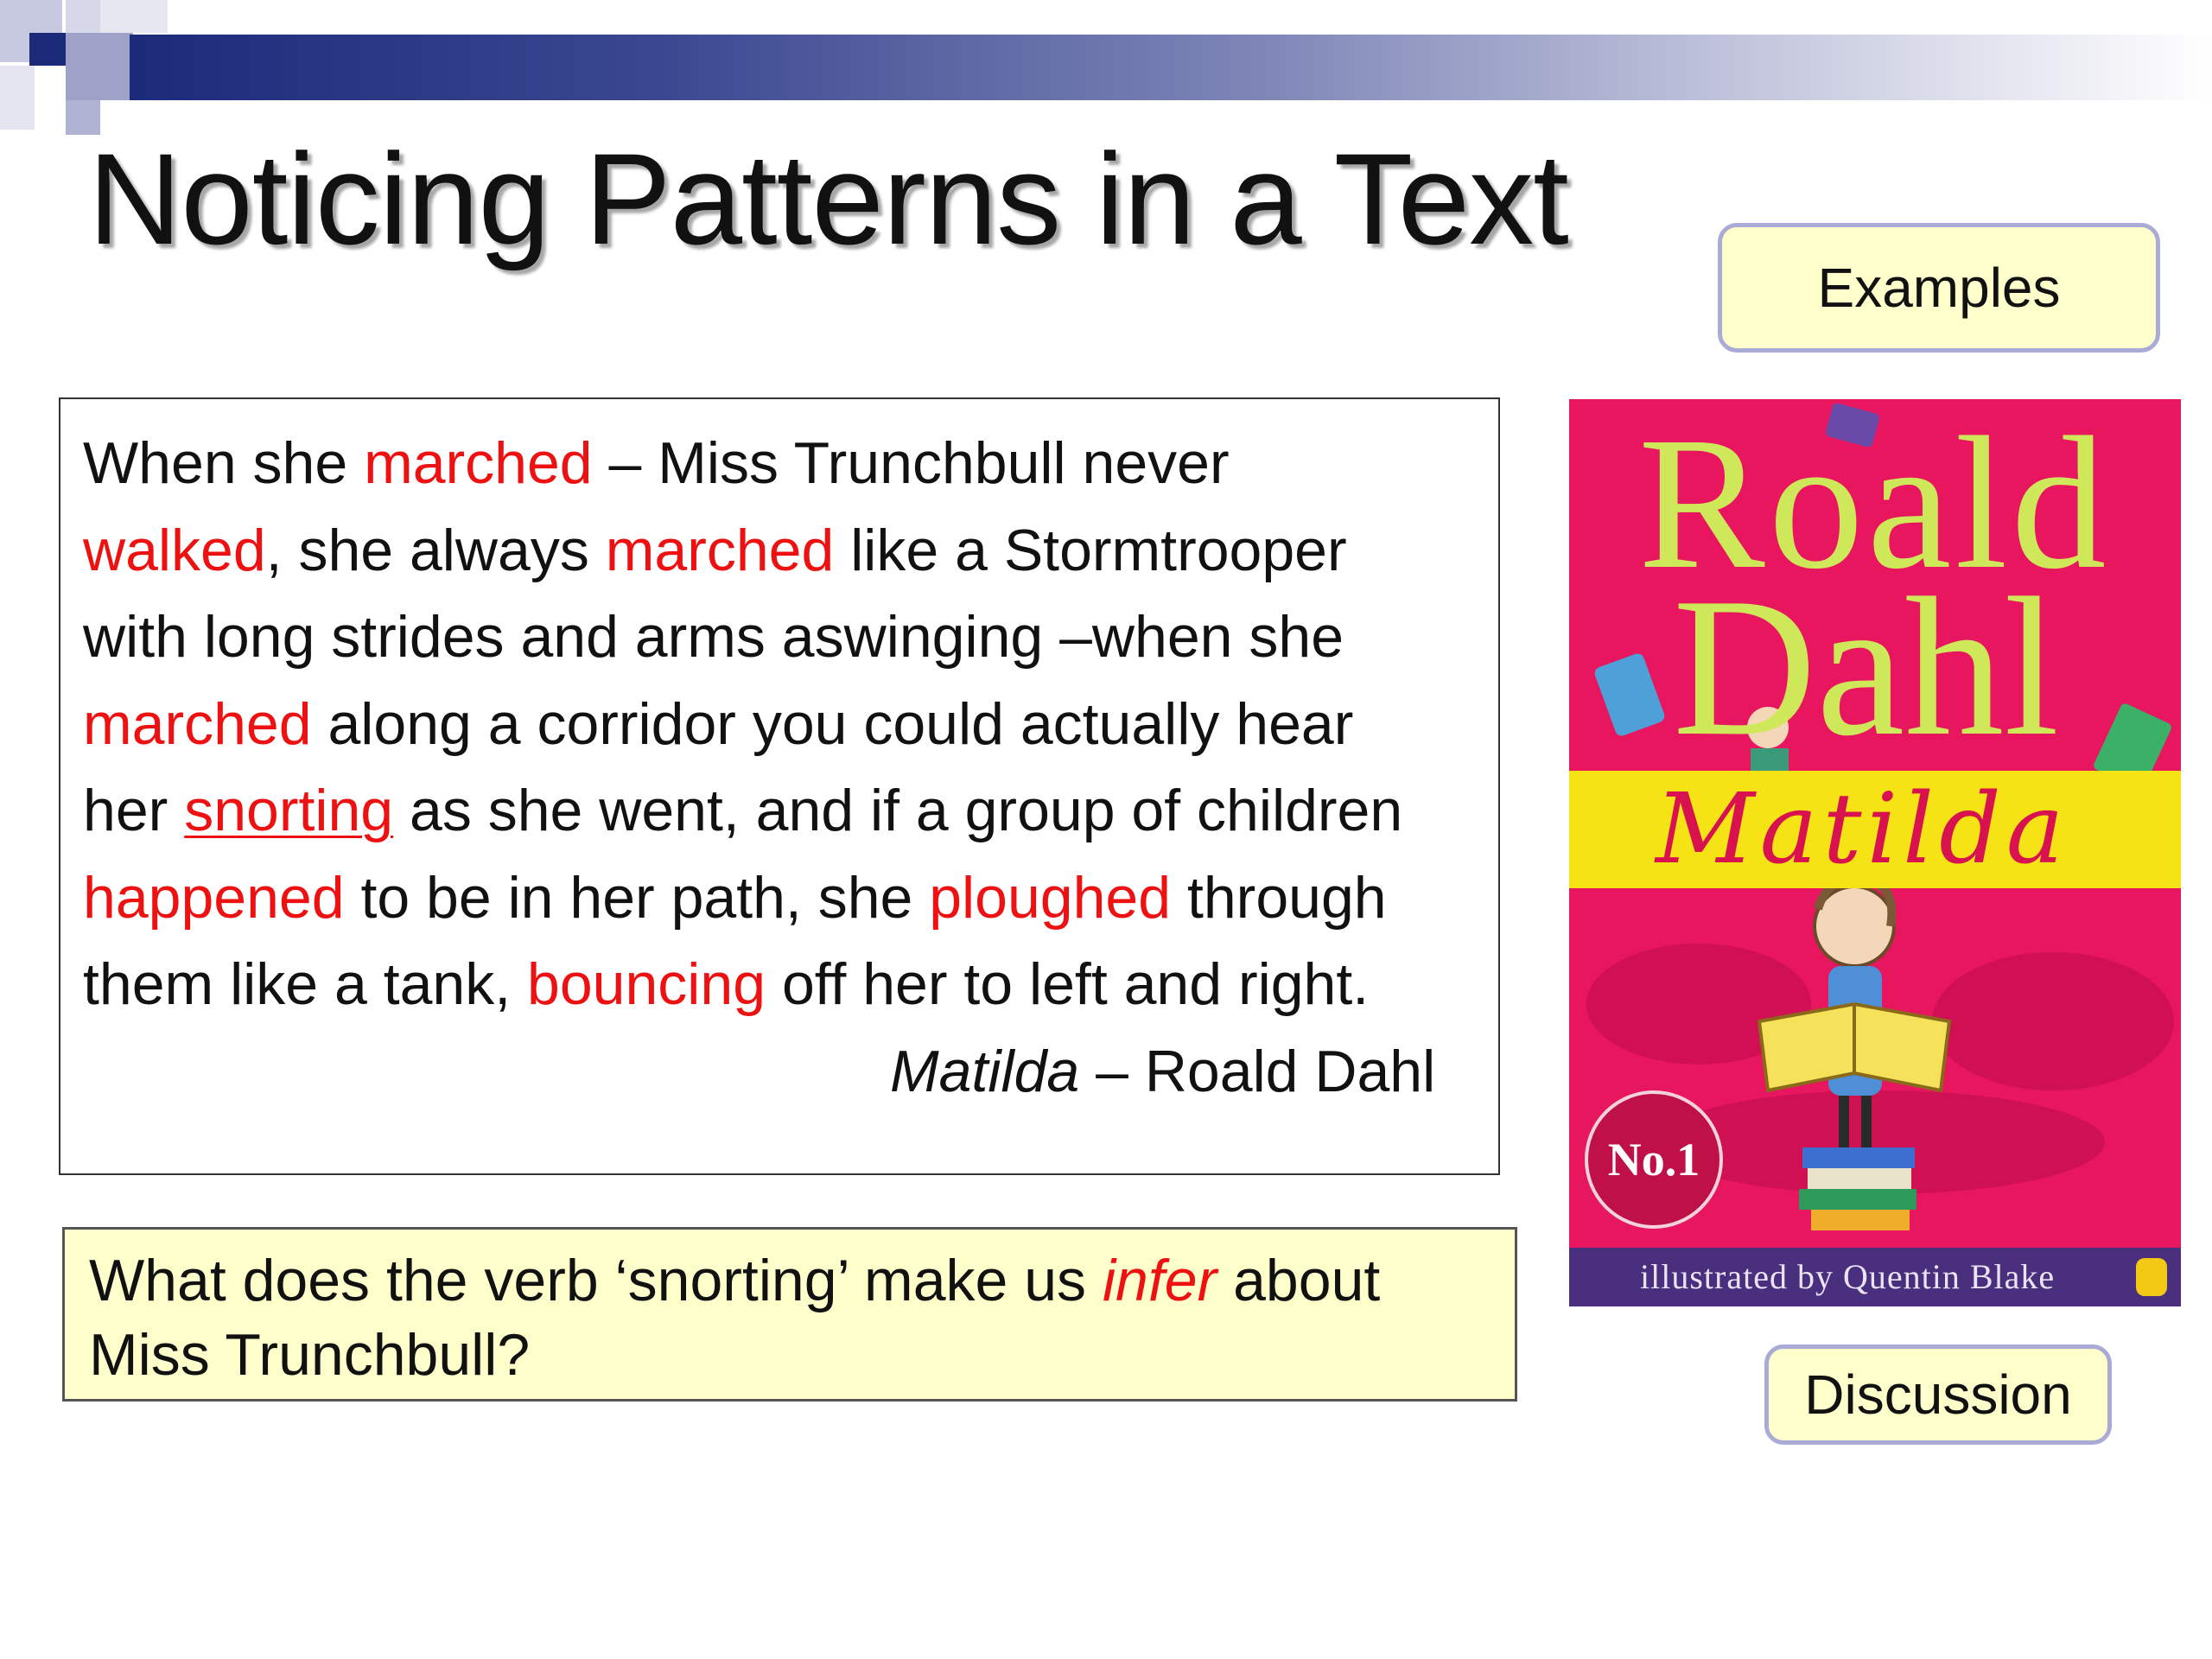  I want to click on question-text-before: What does the verb ‘snorting’ make us, so click(596, 1280).